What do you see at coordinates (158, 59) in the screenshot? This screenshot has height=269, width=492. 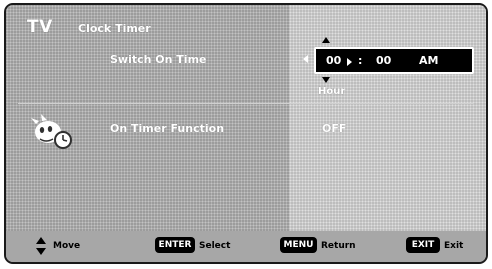 I see `menu-item-switch-on-time: Switch On Time` at bounding box center [158, 59].